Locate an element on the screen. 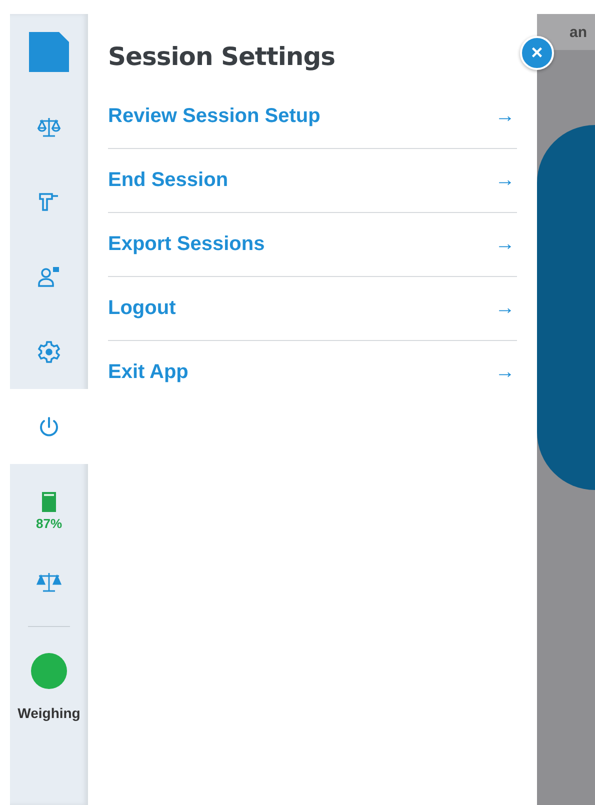 The height and width of the screenshot is (805, 595). menu-item: Review Session Setup → is located at coordinates (312, 117).